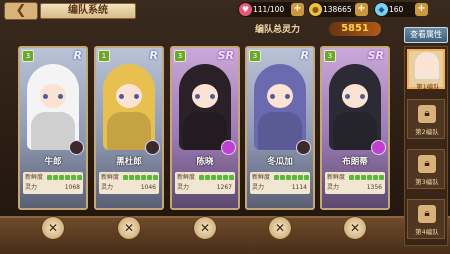 The height and width of the screenshot is (254, 450). What do you see at coordinates (205, 162) in the screenshot?
I see `character-name: 陈晓` at bounding box center [205, 162].